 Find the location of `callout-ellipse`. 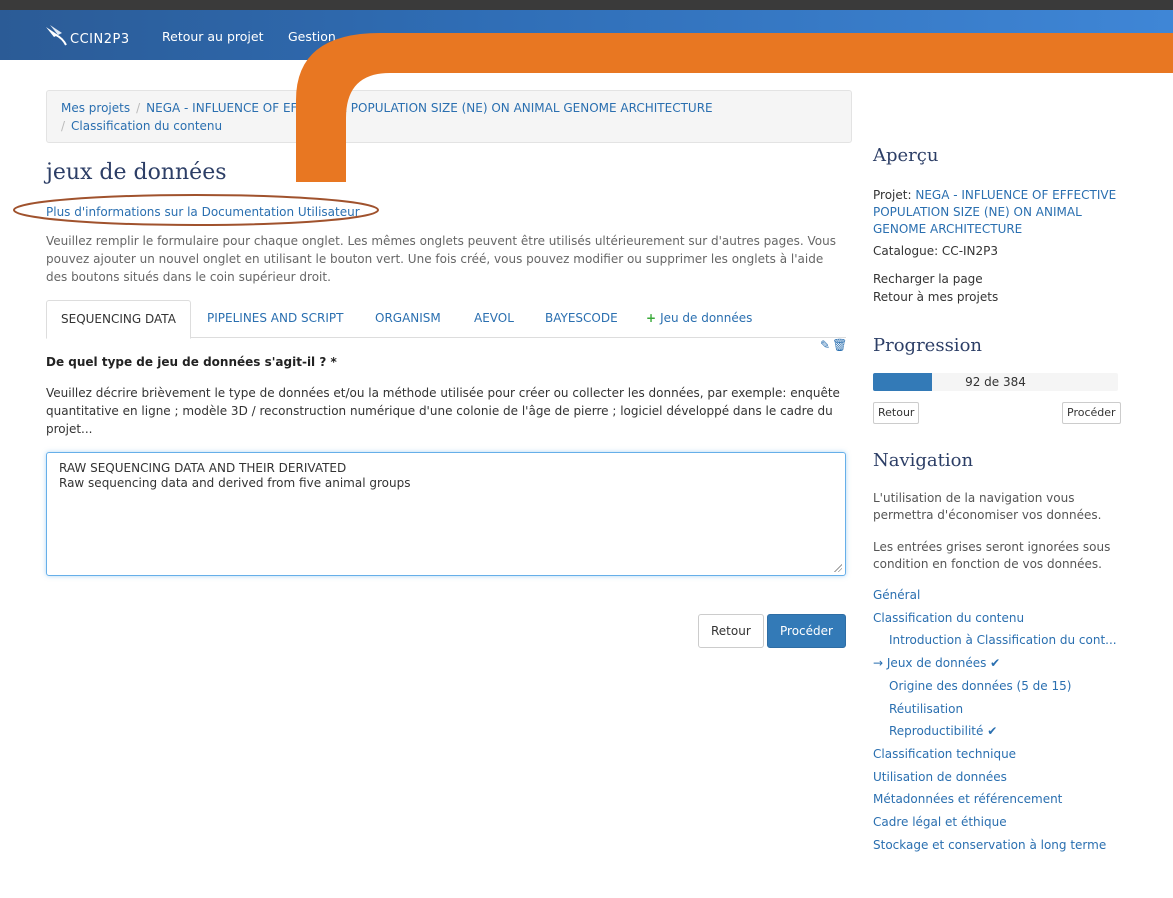

callout-ellipse is located at coordinates (196, 210).